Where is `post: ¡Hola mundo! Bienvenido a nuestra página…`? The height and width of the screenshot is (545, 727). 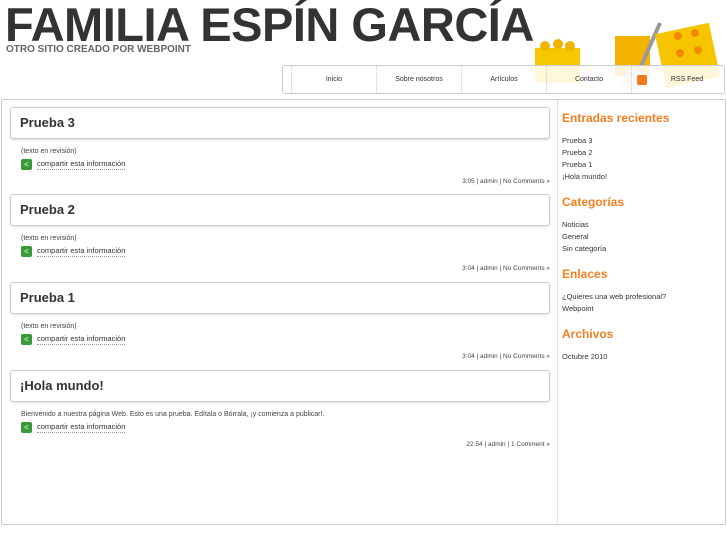
post: ¡Hola mundo! Bienvenido a nuestra página… is located at coordinates (280, 409).